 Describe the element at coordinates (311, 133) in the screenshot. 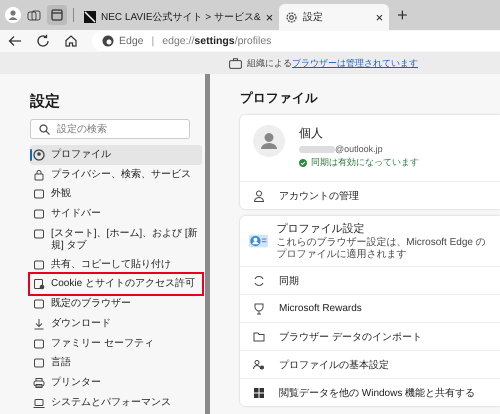

I see `profile-name: 個人` at that location.